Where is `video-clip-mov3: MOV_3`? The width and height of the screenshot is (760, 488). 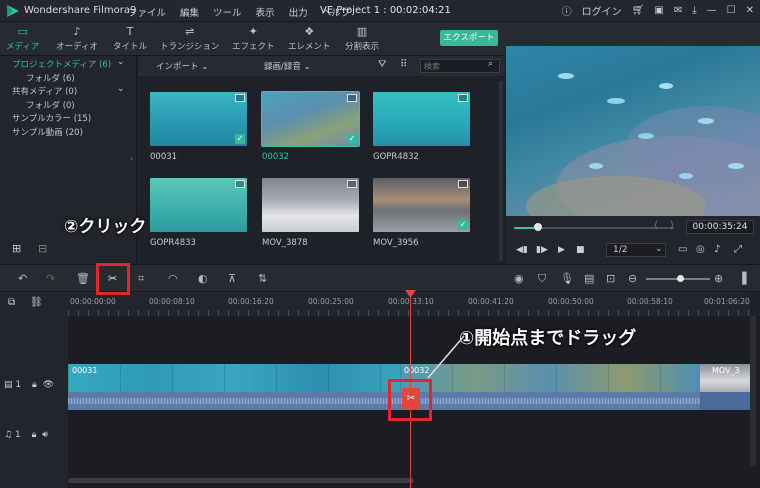 video-clip-mov3: MOV_3 is located at coordinates (725, 378).